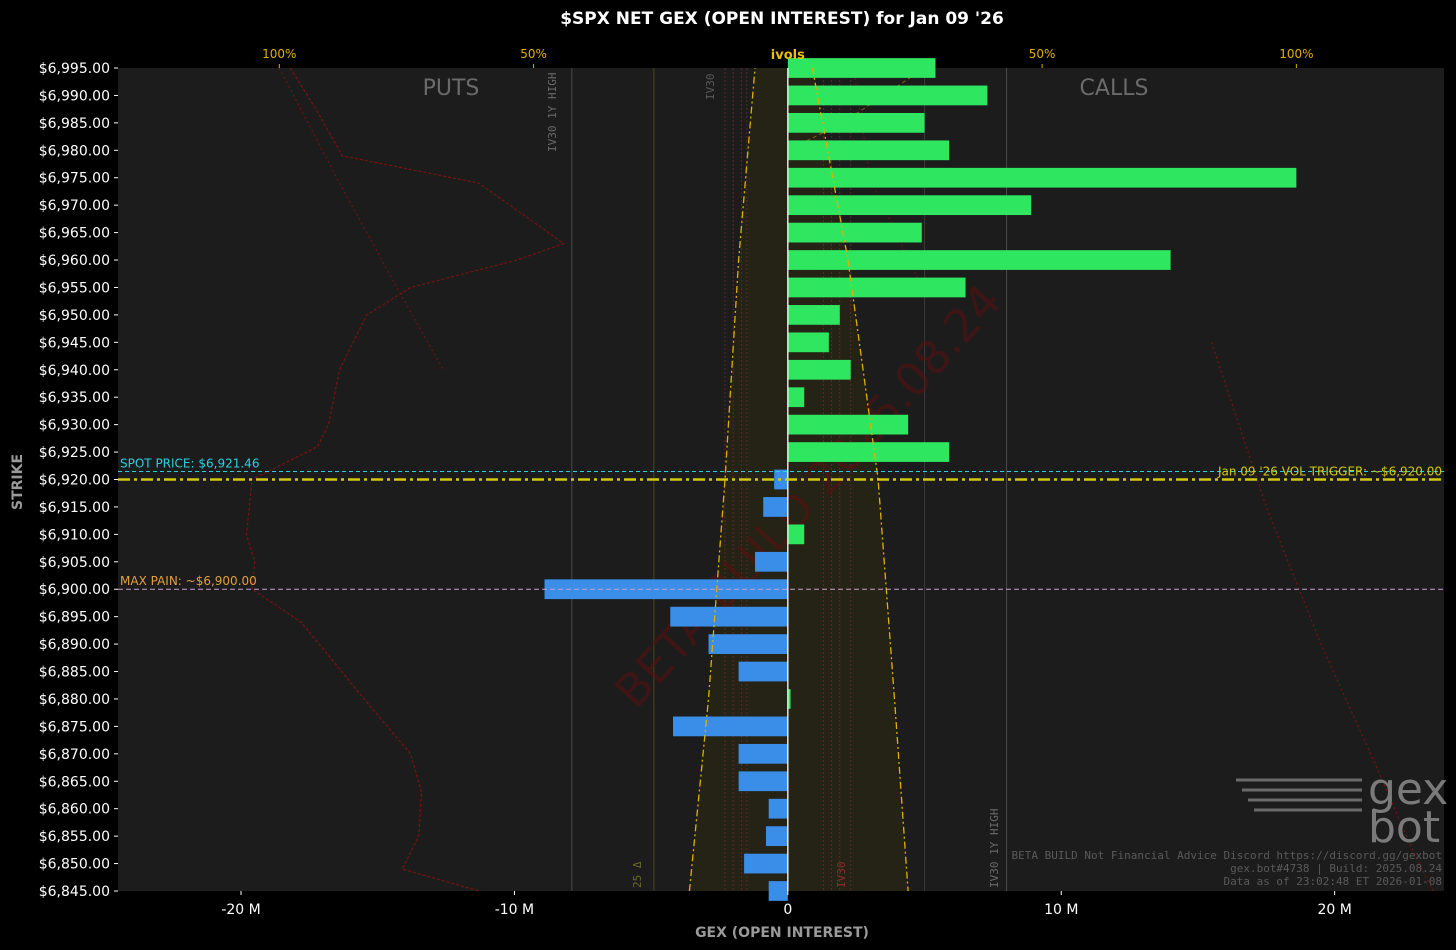 This screenshot has width=1456, height=950. What do you see at coordinates (74, 151) in the screenshot?
I see `y-tick-label-6980: $6,980.00` at bounding box center [74, 151].